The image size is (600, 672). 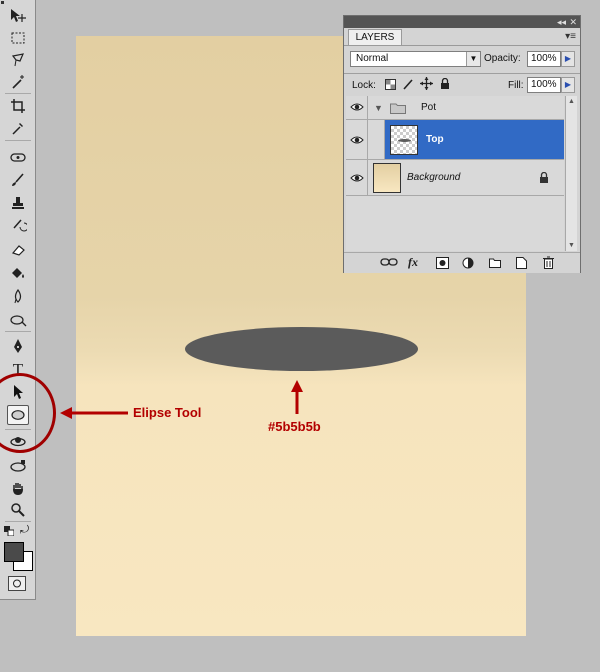 I want to click on panel-menu-icon: ▾≡, so click(x=570, y=36).